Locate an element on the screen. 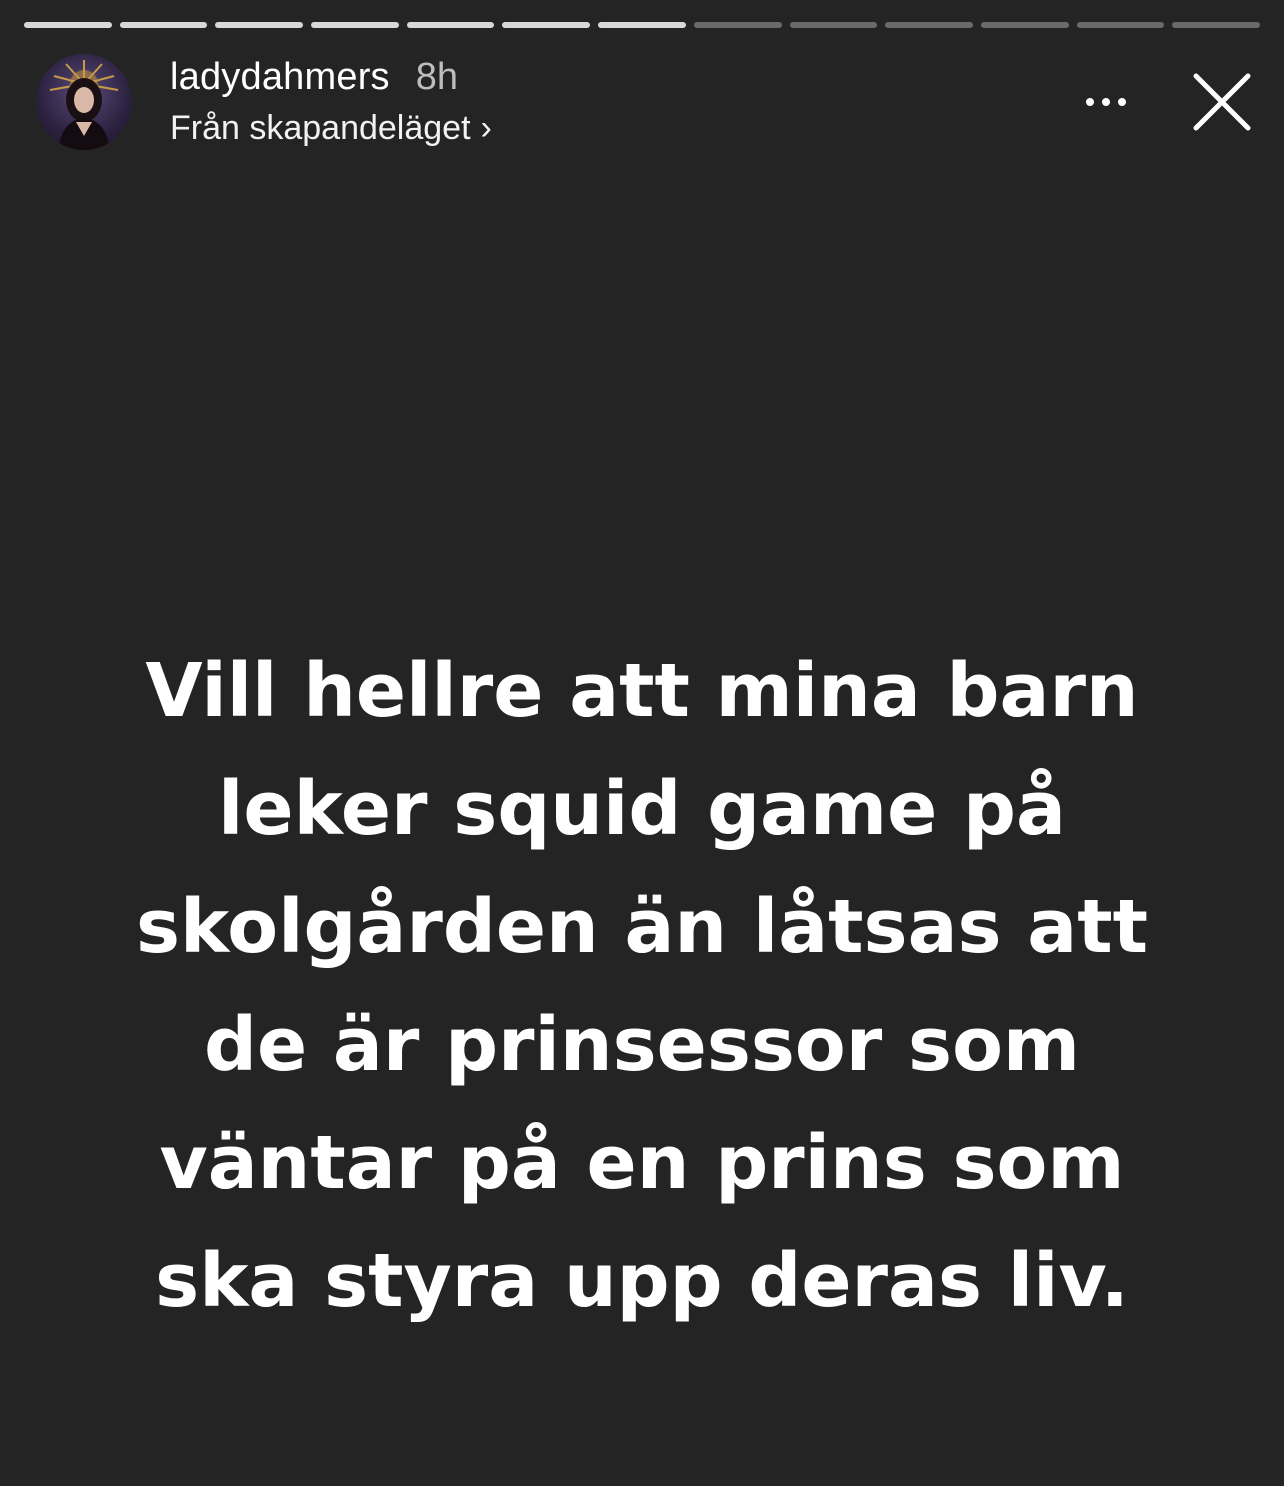 The image size is (1284, 1486). story-time: 8h is located at coordinates (437, 77).